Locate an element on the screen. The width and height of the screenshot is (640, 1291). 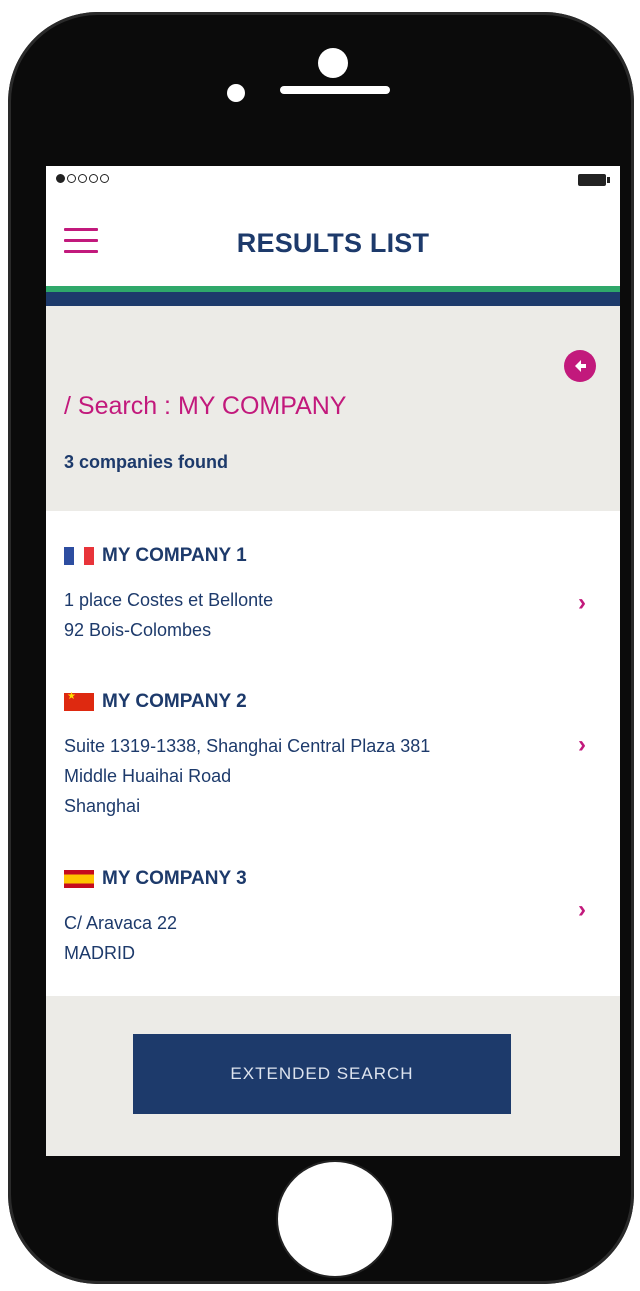
address-line: 92 Bois-Colombes is located at coordinates (138, 630).